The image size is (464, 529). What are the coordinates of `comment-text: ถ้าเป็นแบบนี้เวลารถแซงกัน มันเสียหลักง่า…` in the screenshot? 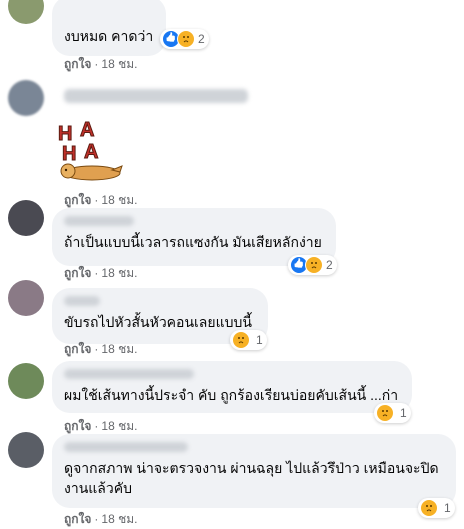 It's located at (193, 242).